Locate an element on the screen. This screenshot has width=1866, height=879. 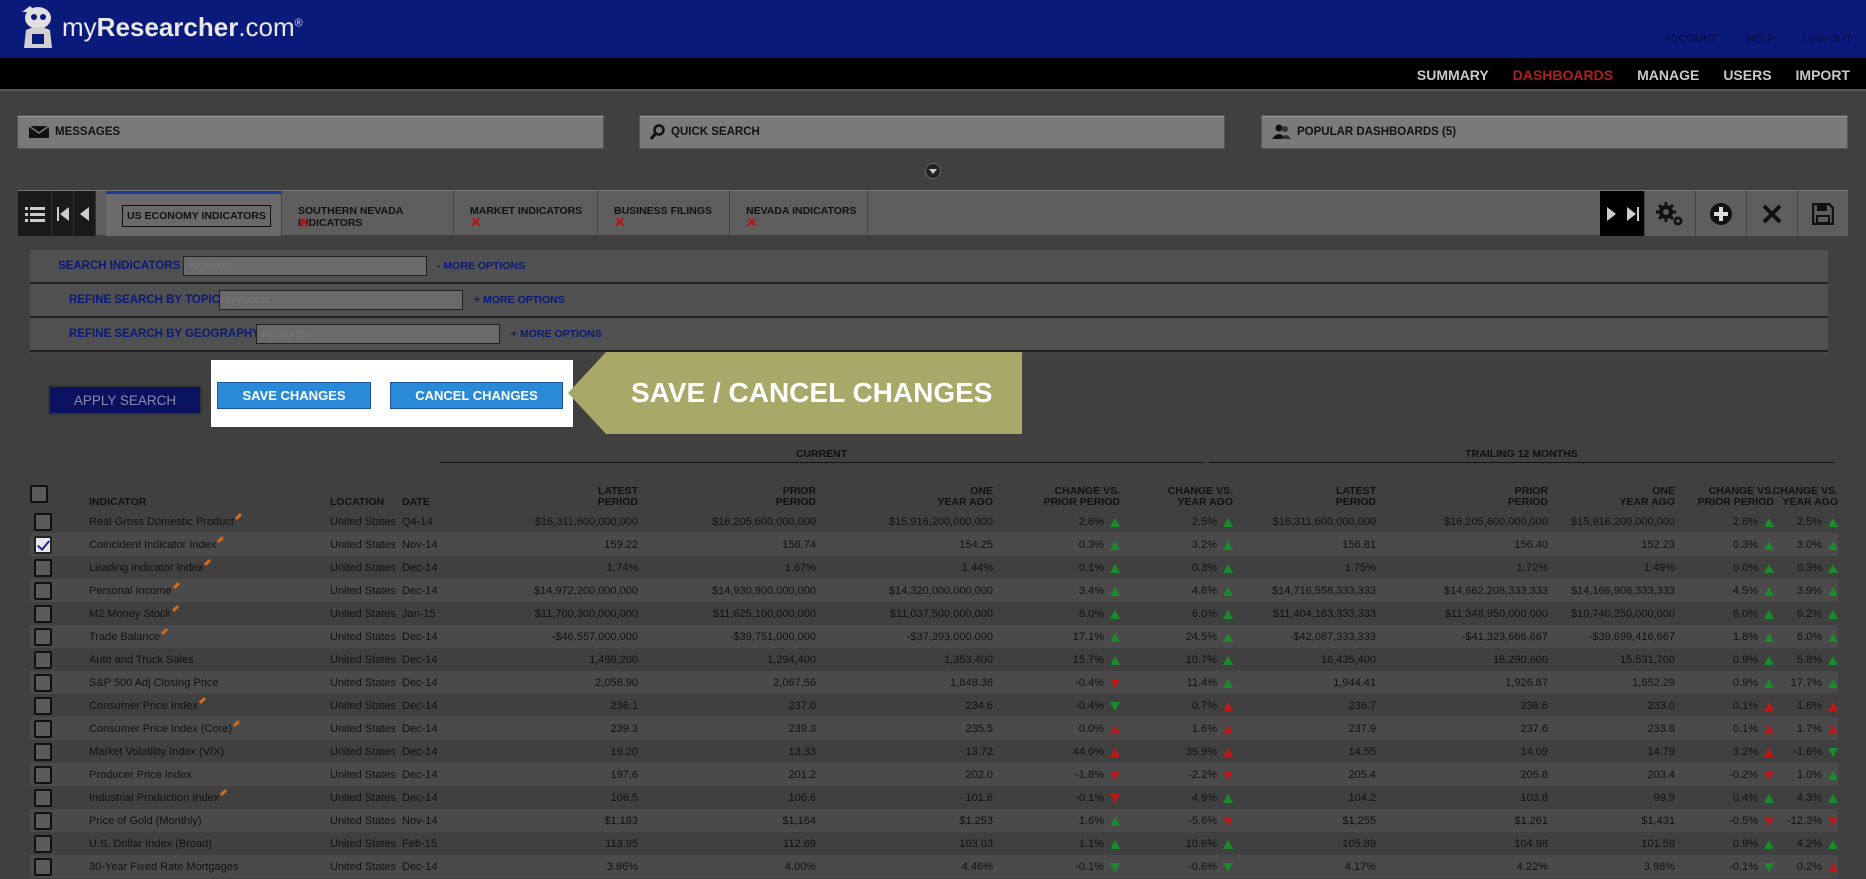
topic-more-options-link: + MORE OPTIONS is located at coordinates (519, 300).